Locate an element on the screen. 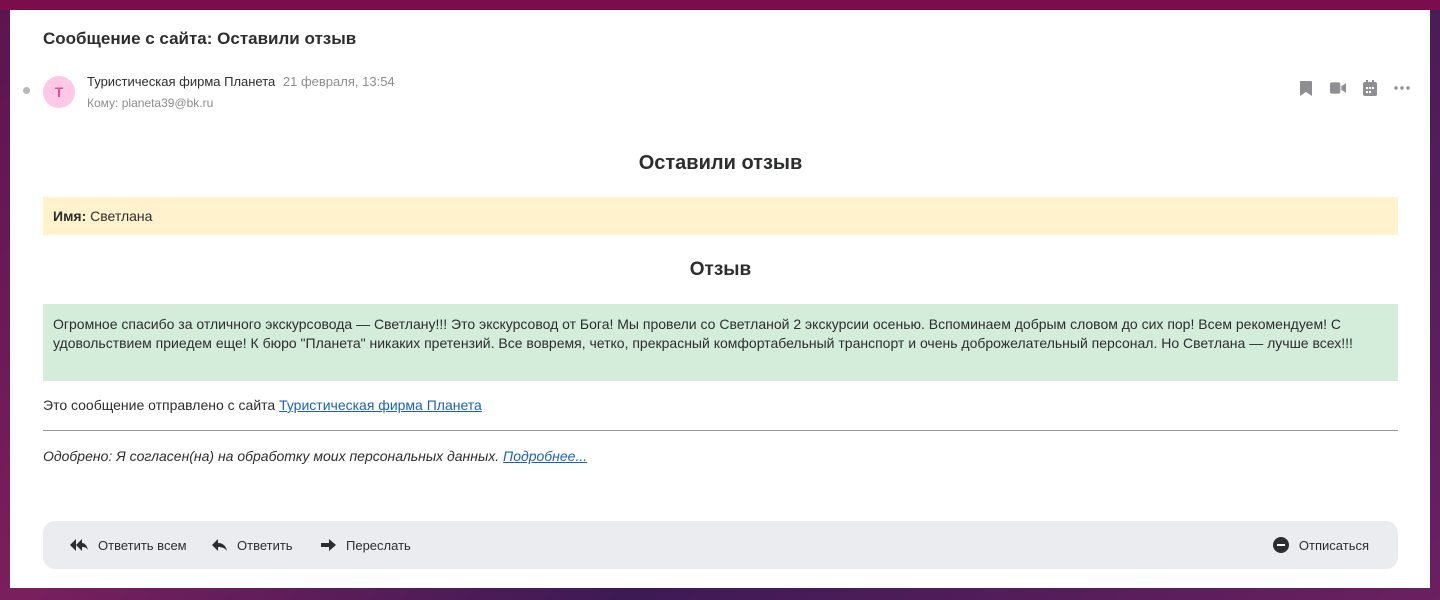  name-field-box: Имя: Светлана is located at coordinates (720, 216).